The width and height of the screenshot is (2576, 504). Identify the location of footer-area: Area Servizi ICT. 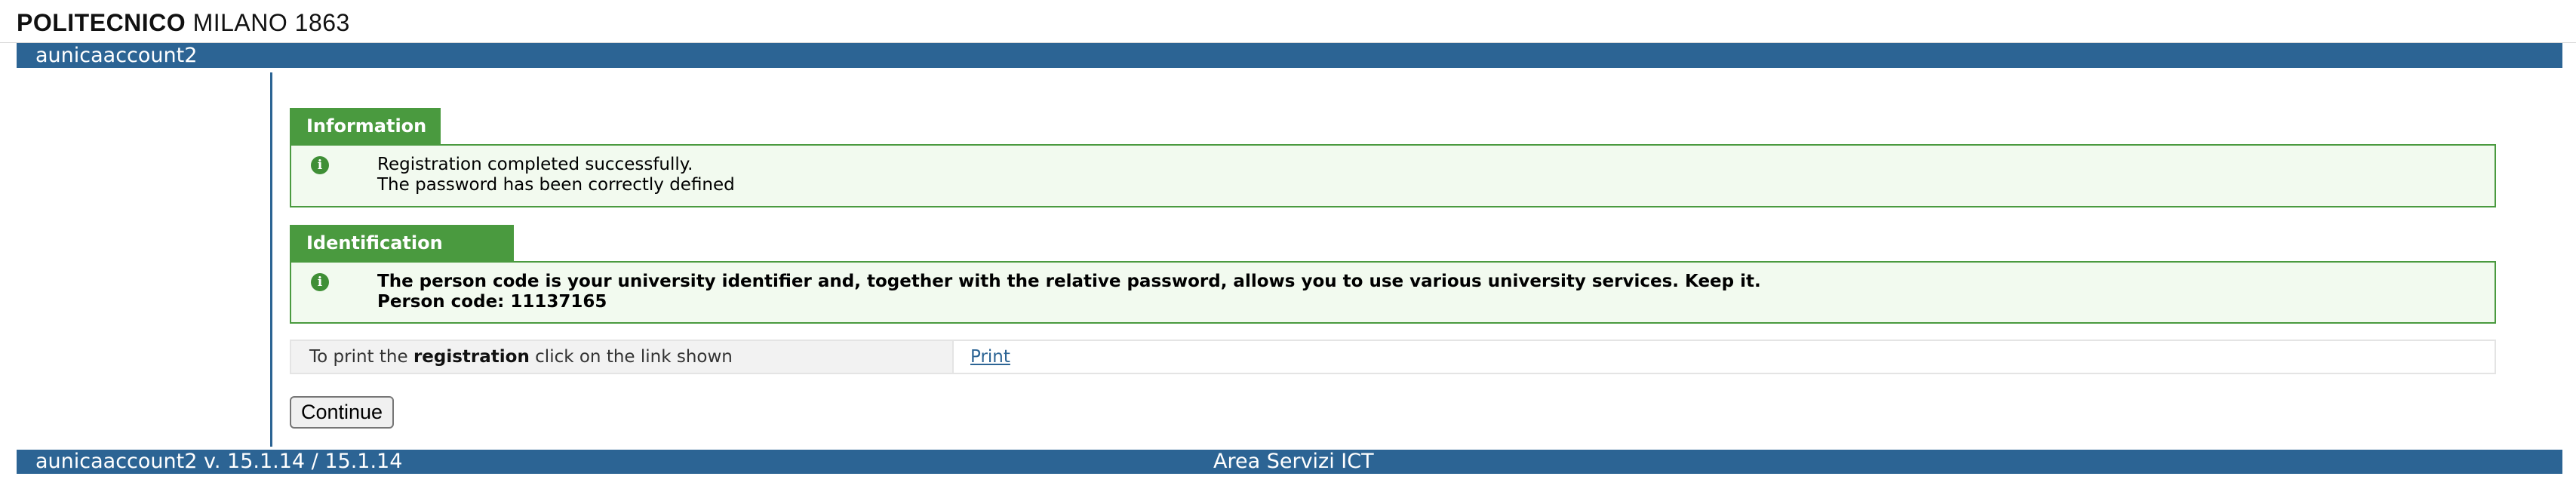
(1293, 461).